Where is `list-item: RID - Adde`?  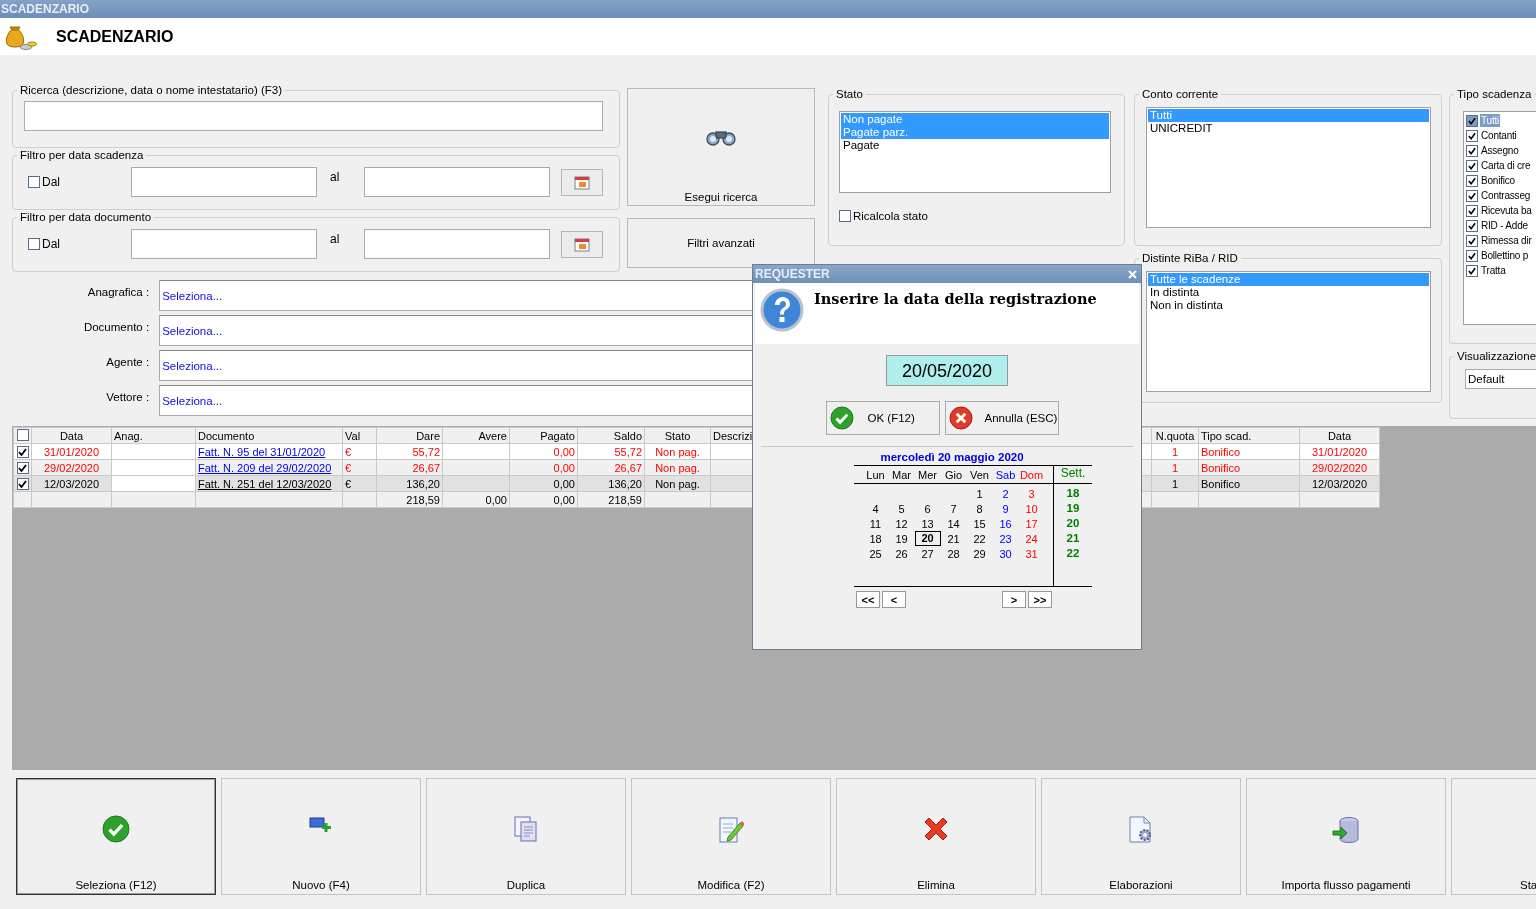
list-item: RID - Adde is located at coordinates (1504, 225).